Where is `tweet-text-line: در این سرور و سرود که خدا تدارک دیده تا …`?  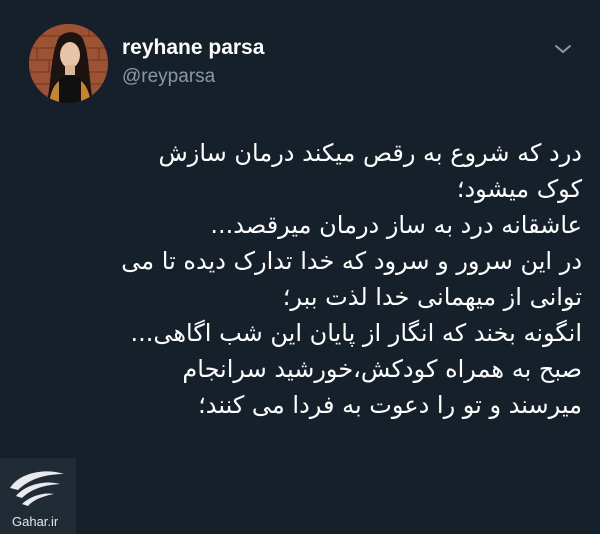 tweet-text-line: در این سرور و سرود که خدا تدارک دیده تا … is located at coordinates (351, 261).